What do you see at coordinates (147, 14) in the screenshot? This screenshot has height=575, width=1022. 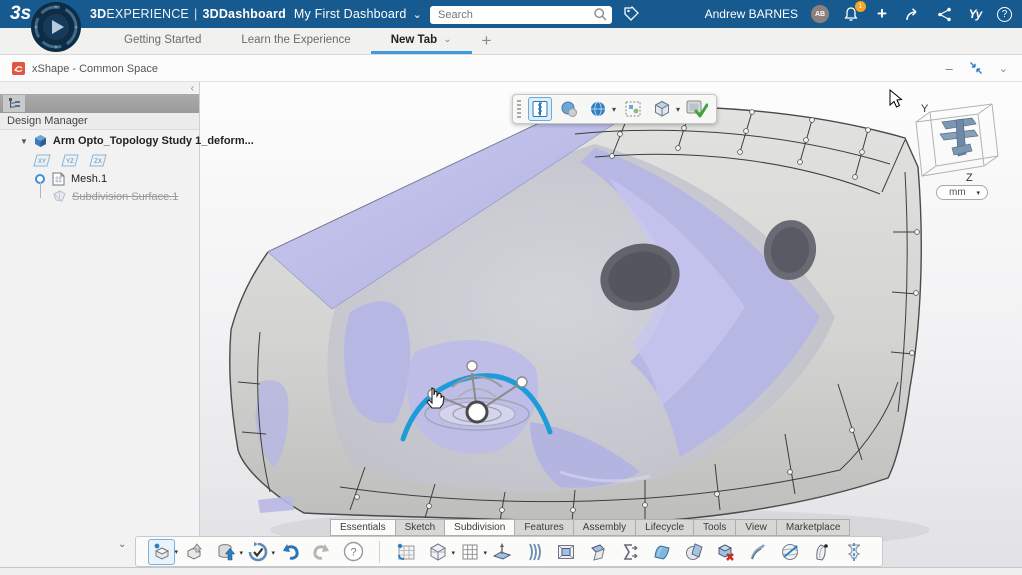 I see `brand-experience: EXPERIENCE` at bounding box center [147, 14].